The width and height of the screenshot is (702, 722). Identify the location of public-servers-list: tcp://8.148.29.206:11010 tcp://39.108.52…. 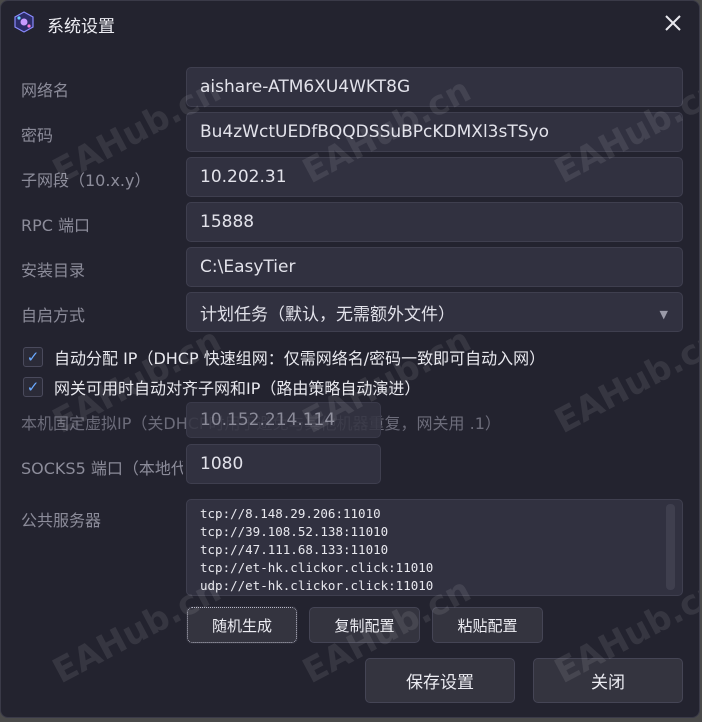
(316, 550).